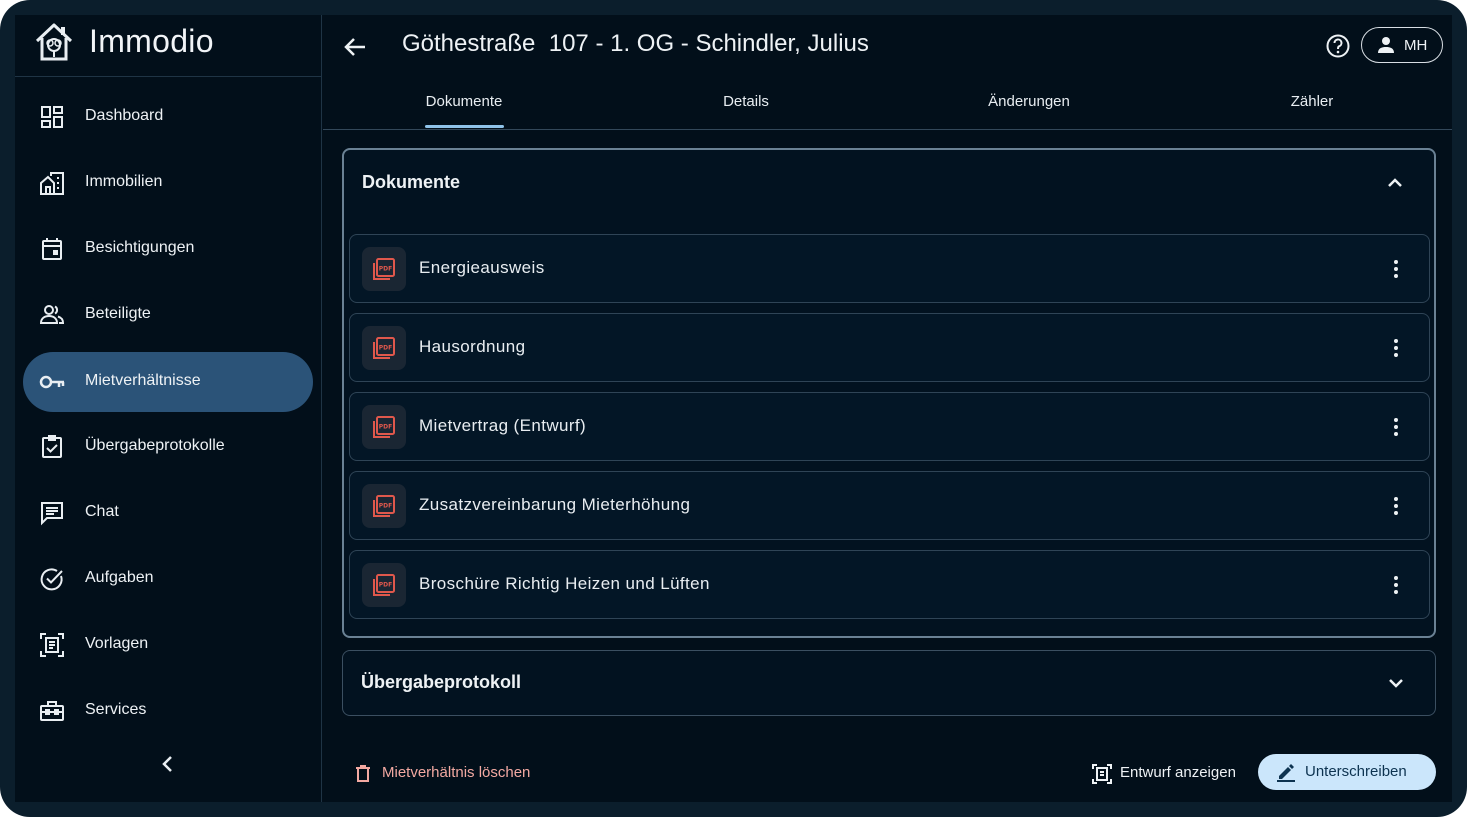 The image size is (1467, 817). I want to click on key-icon, so click(52, 382).